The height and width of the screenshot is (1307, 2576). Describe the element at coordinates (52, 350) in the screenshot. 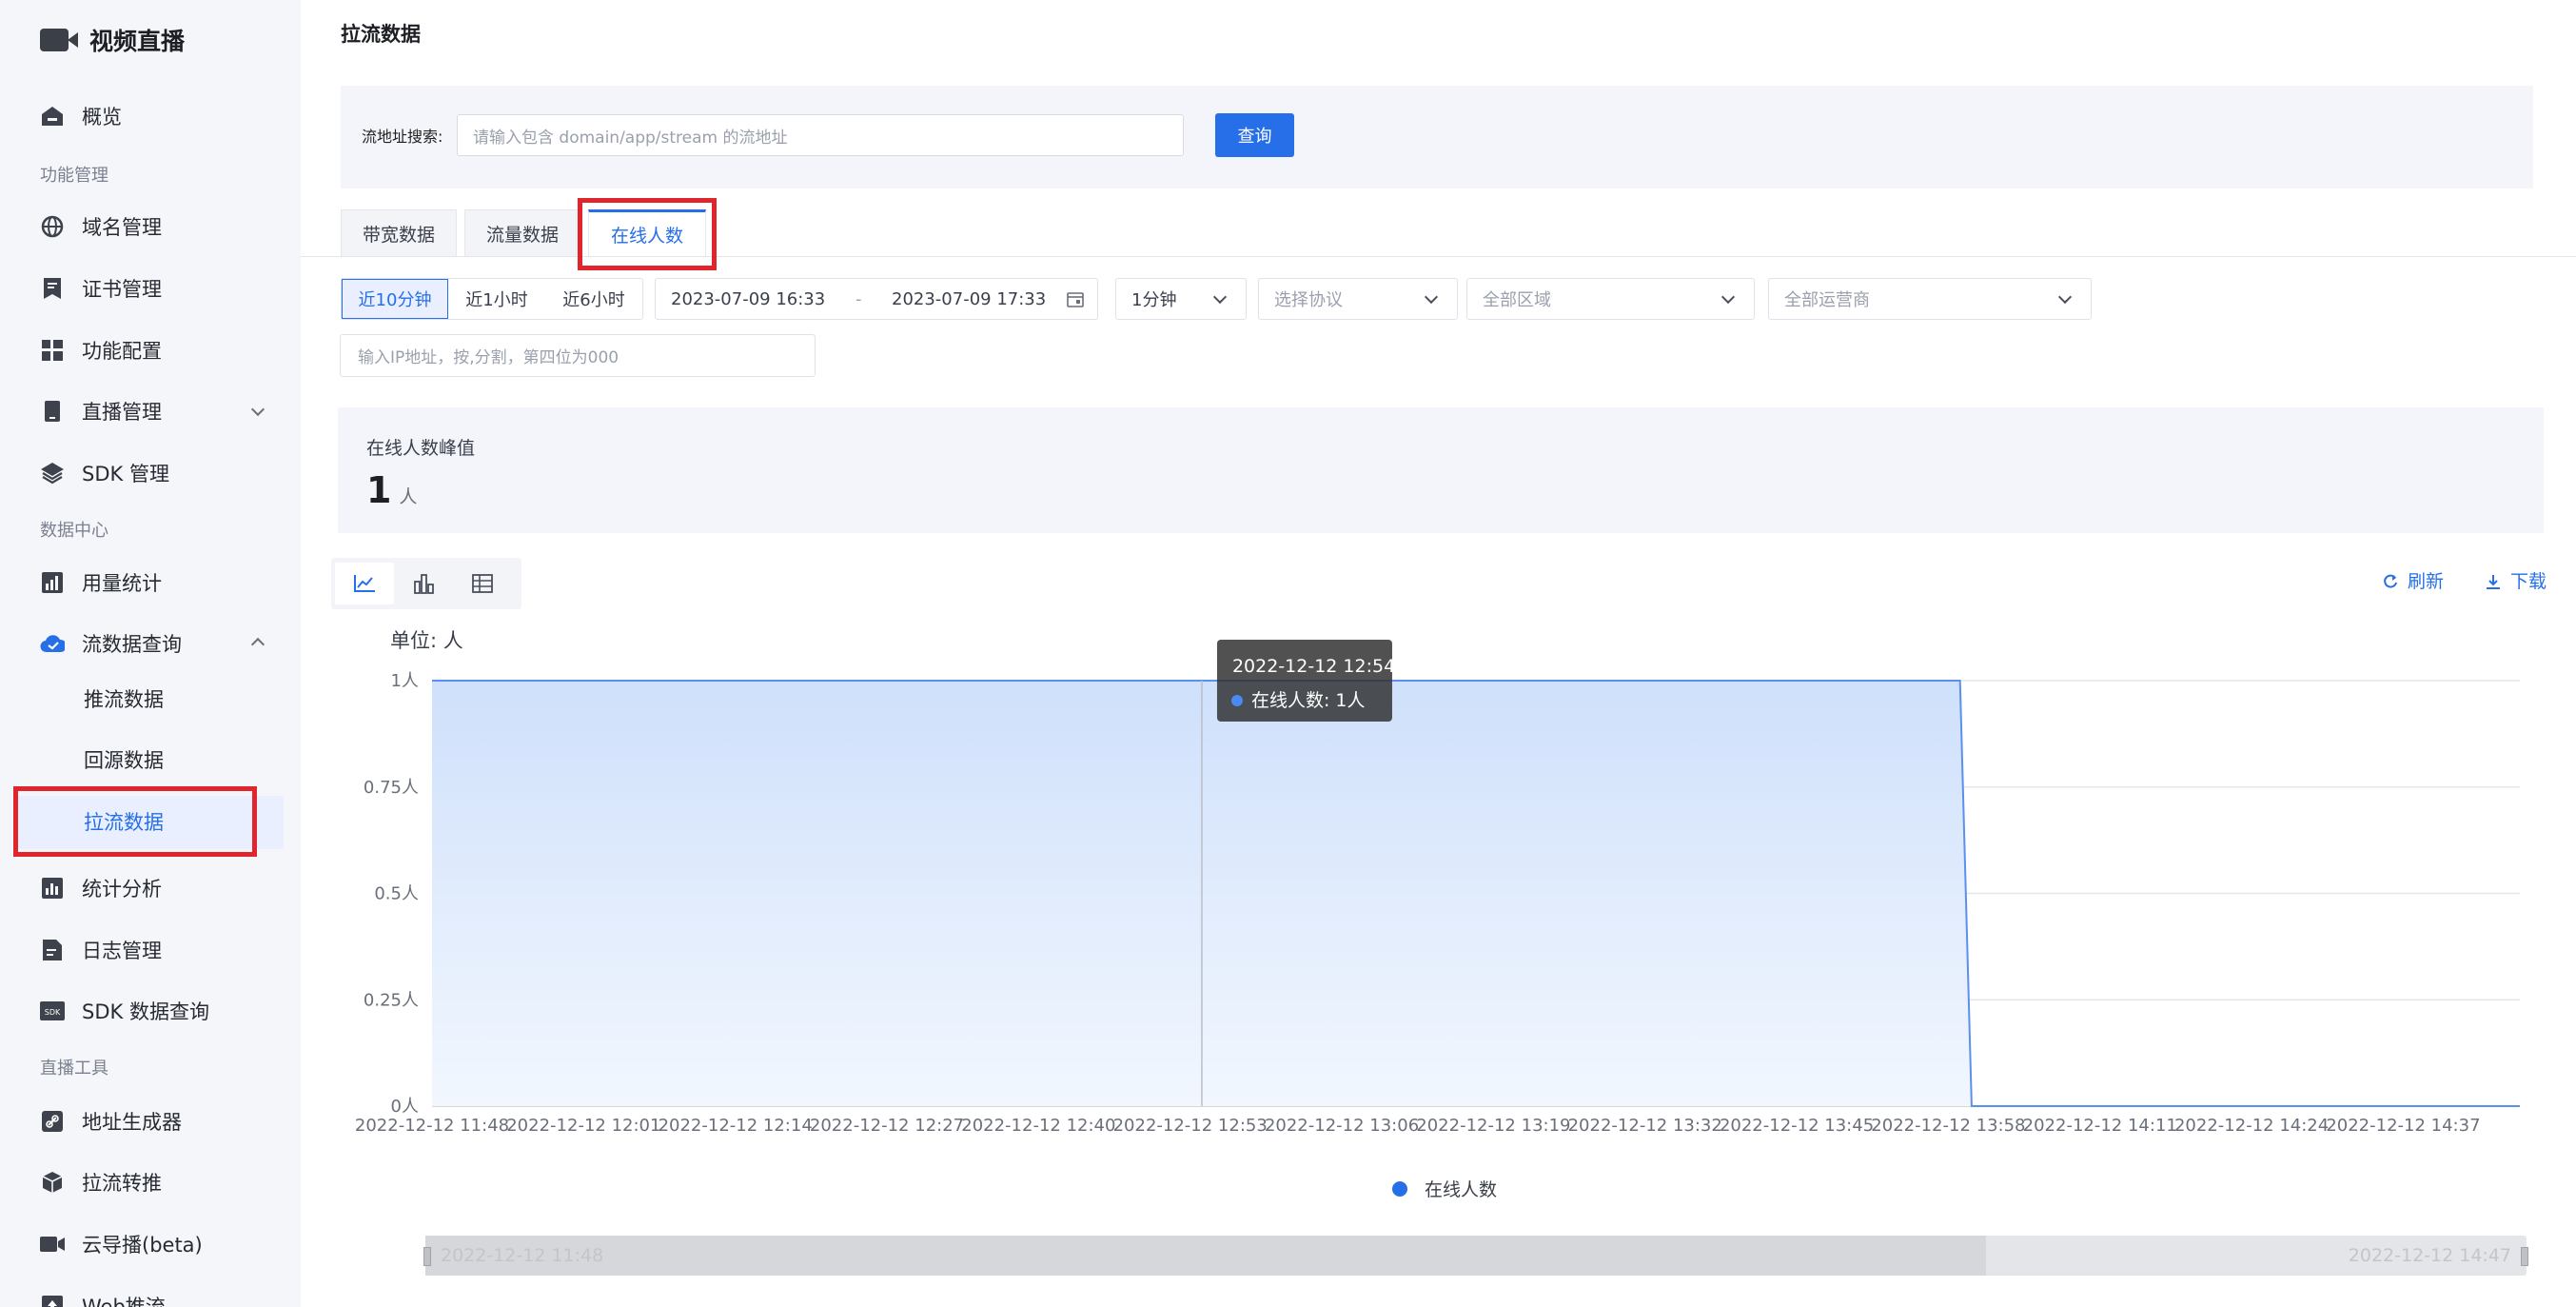

I see `grid-icon` at that location.